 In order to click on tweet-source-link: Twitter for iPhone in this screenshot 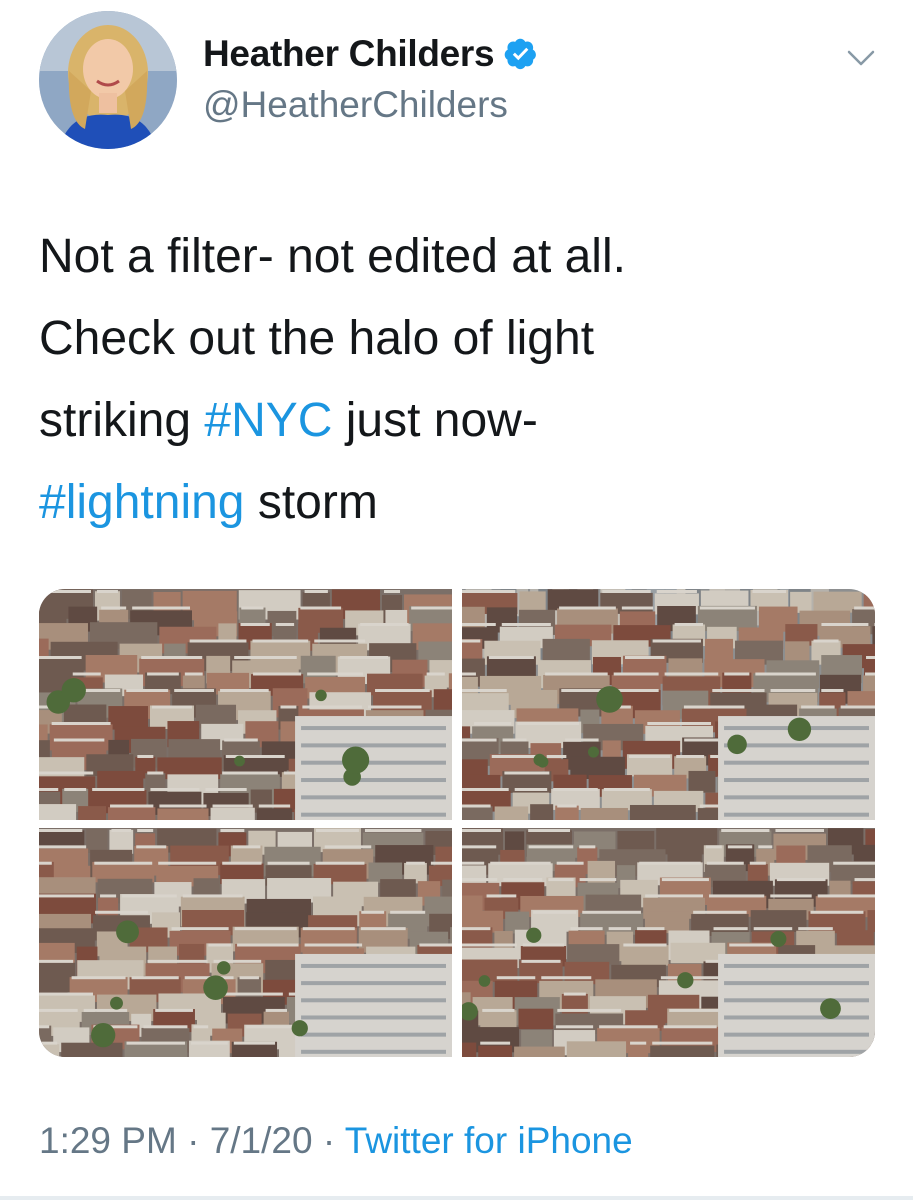, I will do `click(489, 1140)`.